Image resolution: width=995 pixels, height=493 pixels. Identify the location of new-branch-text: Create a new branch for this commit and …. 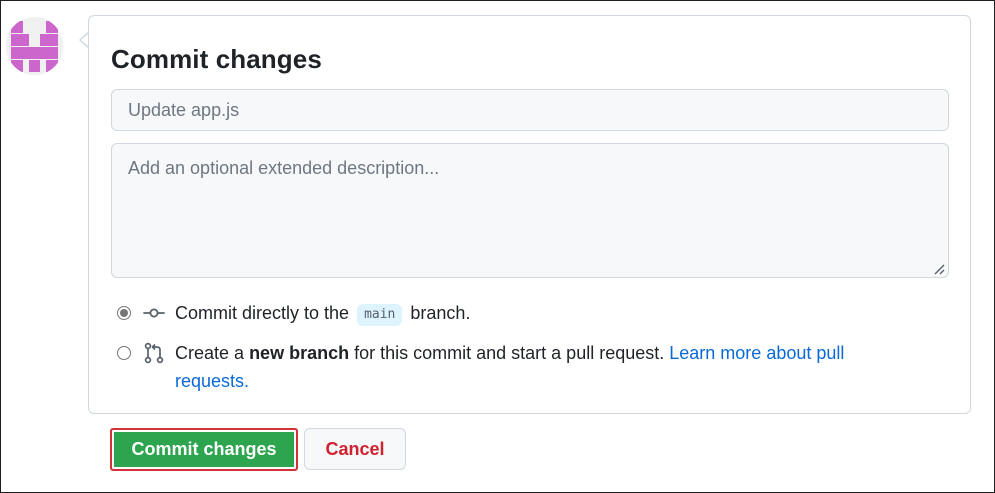
(536, 367).